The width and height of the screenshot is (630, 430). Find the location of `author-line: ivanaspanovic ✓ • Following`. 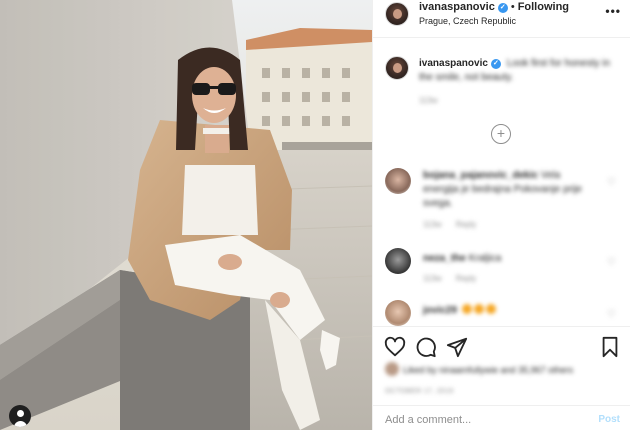

author-line: ivanaspanovic ✓ • Following is located at coordinates (494, 7).